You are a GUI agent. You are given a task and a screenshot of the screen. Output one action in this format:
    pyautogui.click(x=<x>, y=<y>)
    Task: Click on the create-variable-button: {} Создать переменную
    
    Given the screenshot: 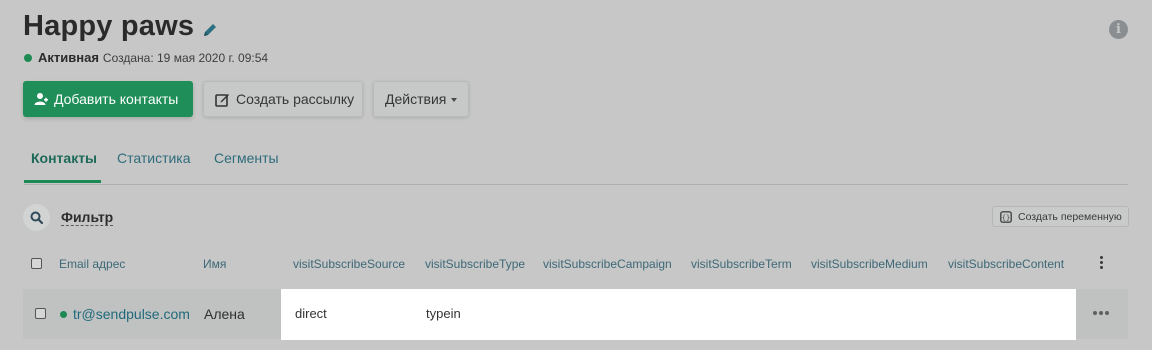 What is the action you would take?
    pyautogui.click(x=1060, y=216)
    